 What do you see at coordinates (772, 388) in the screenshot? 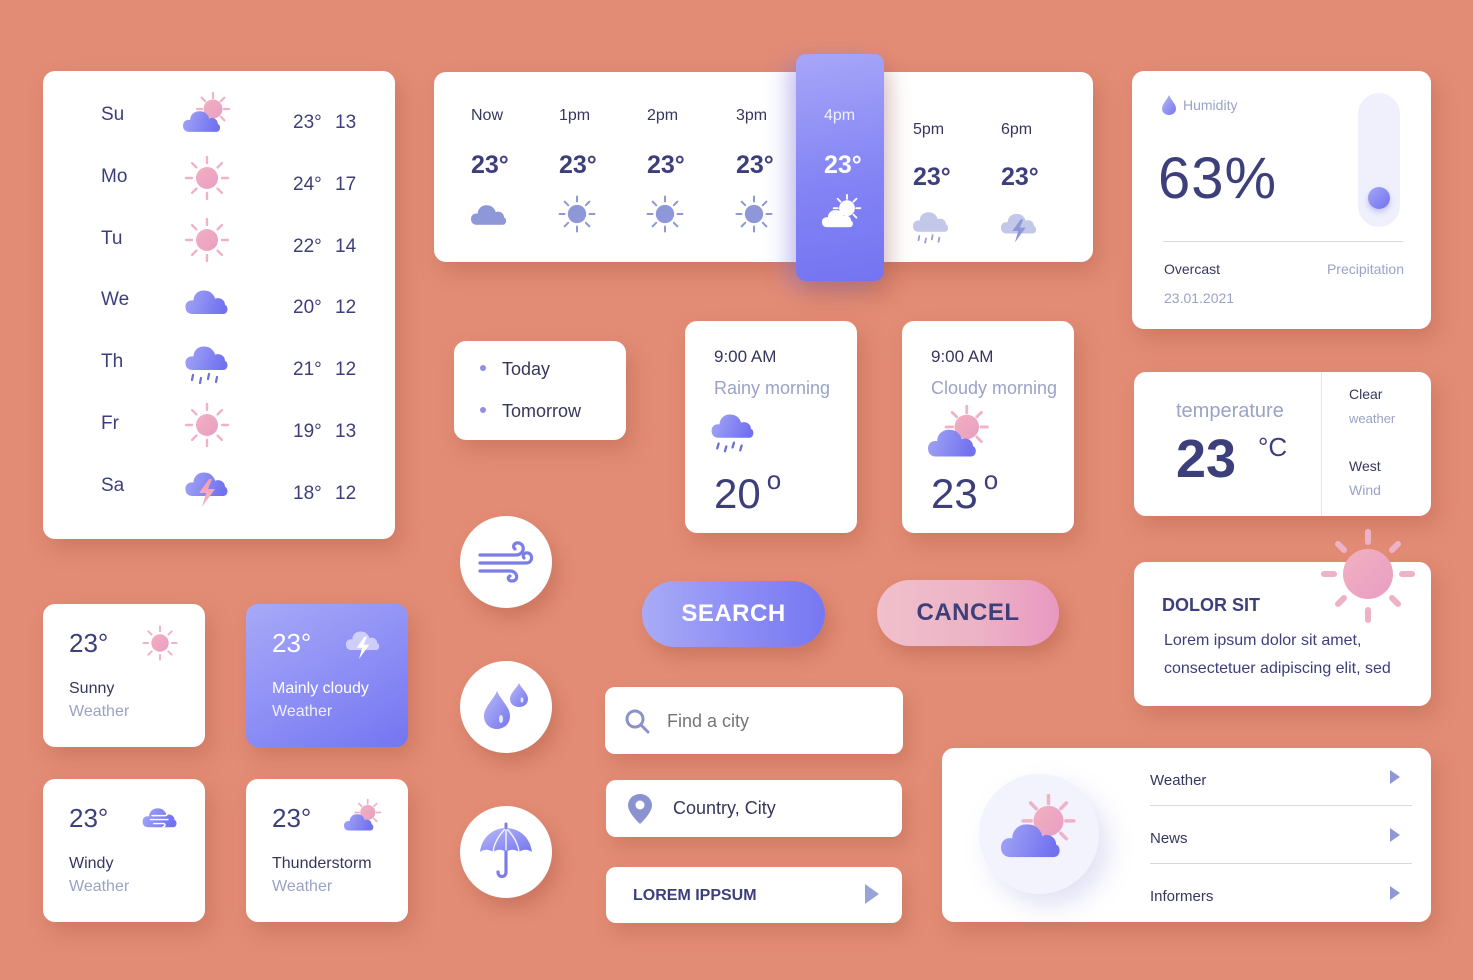
I see `morning-title: Rainy morning` at bounding box center [772, 388].